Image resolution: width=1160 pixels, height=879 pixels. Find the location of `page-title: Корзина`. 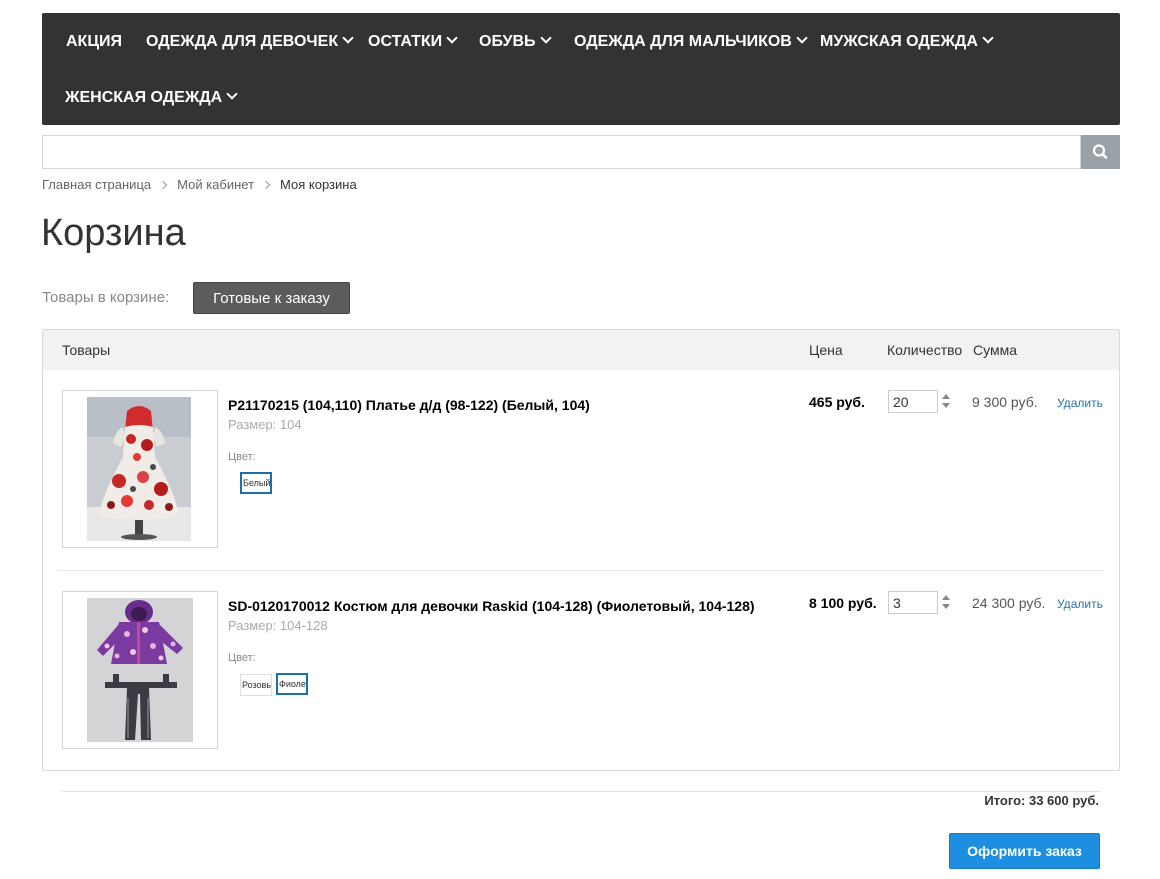

page-title: Корзина is located at coordinates (113, 233).